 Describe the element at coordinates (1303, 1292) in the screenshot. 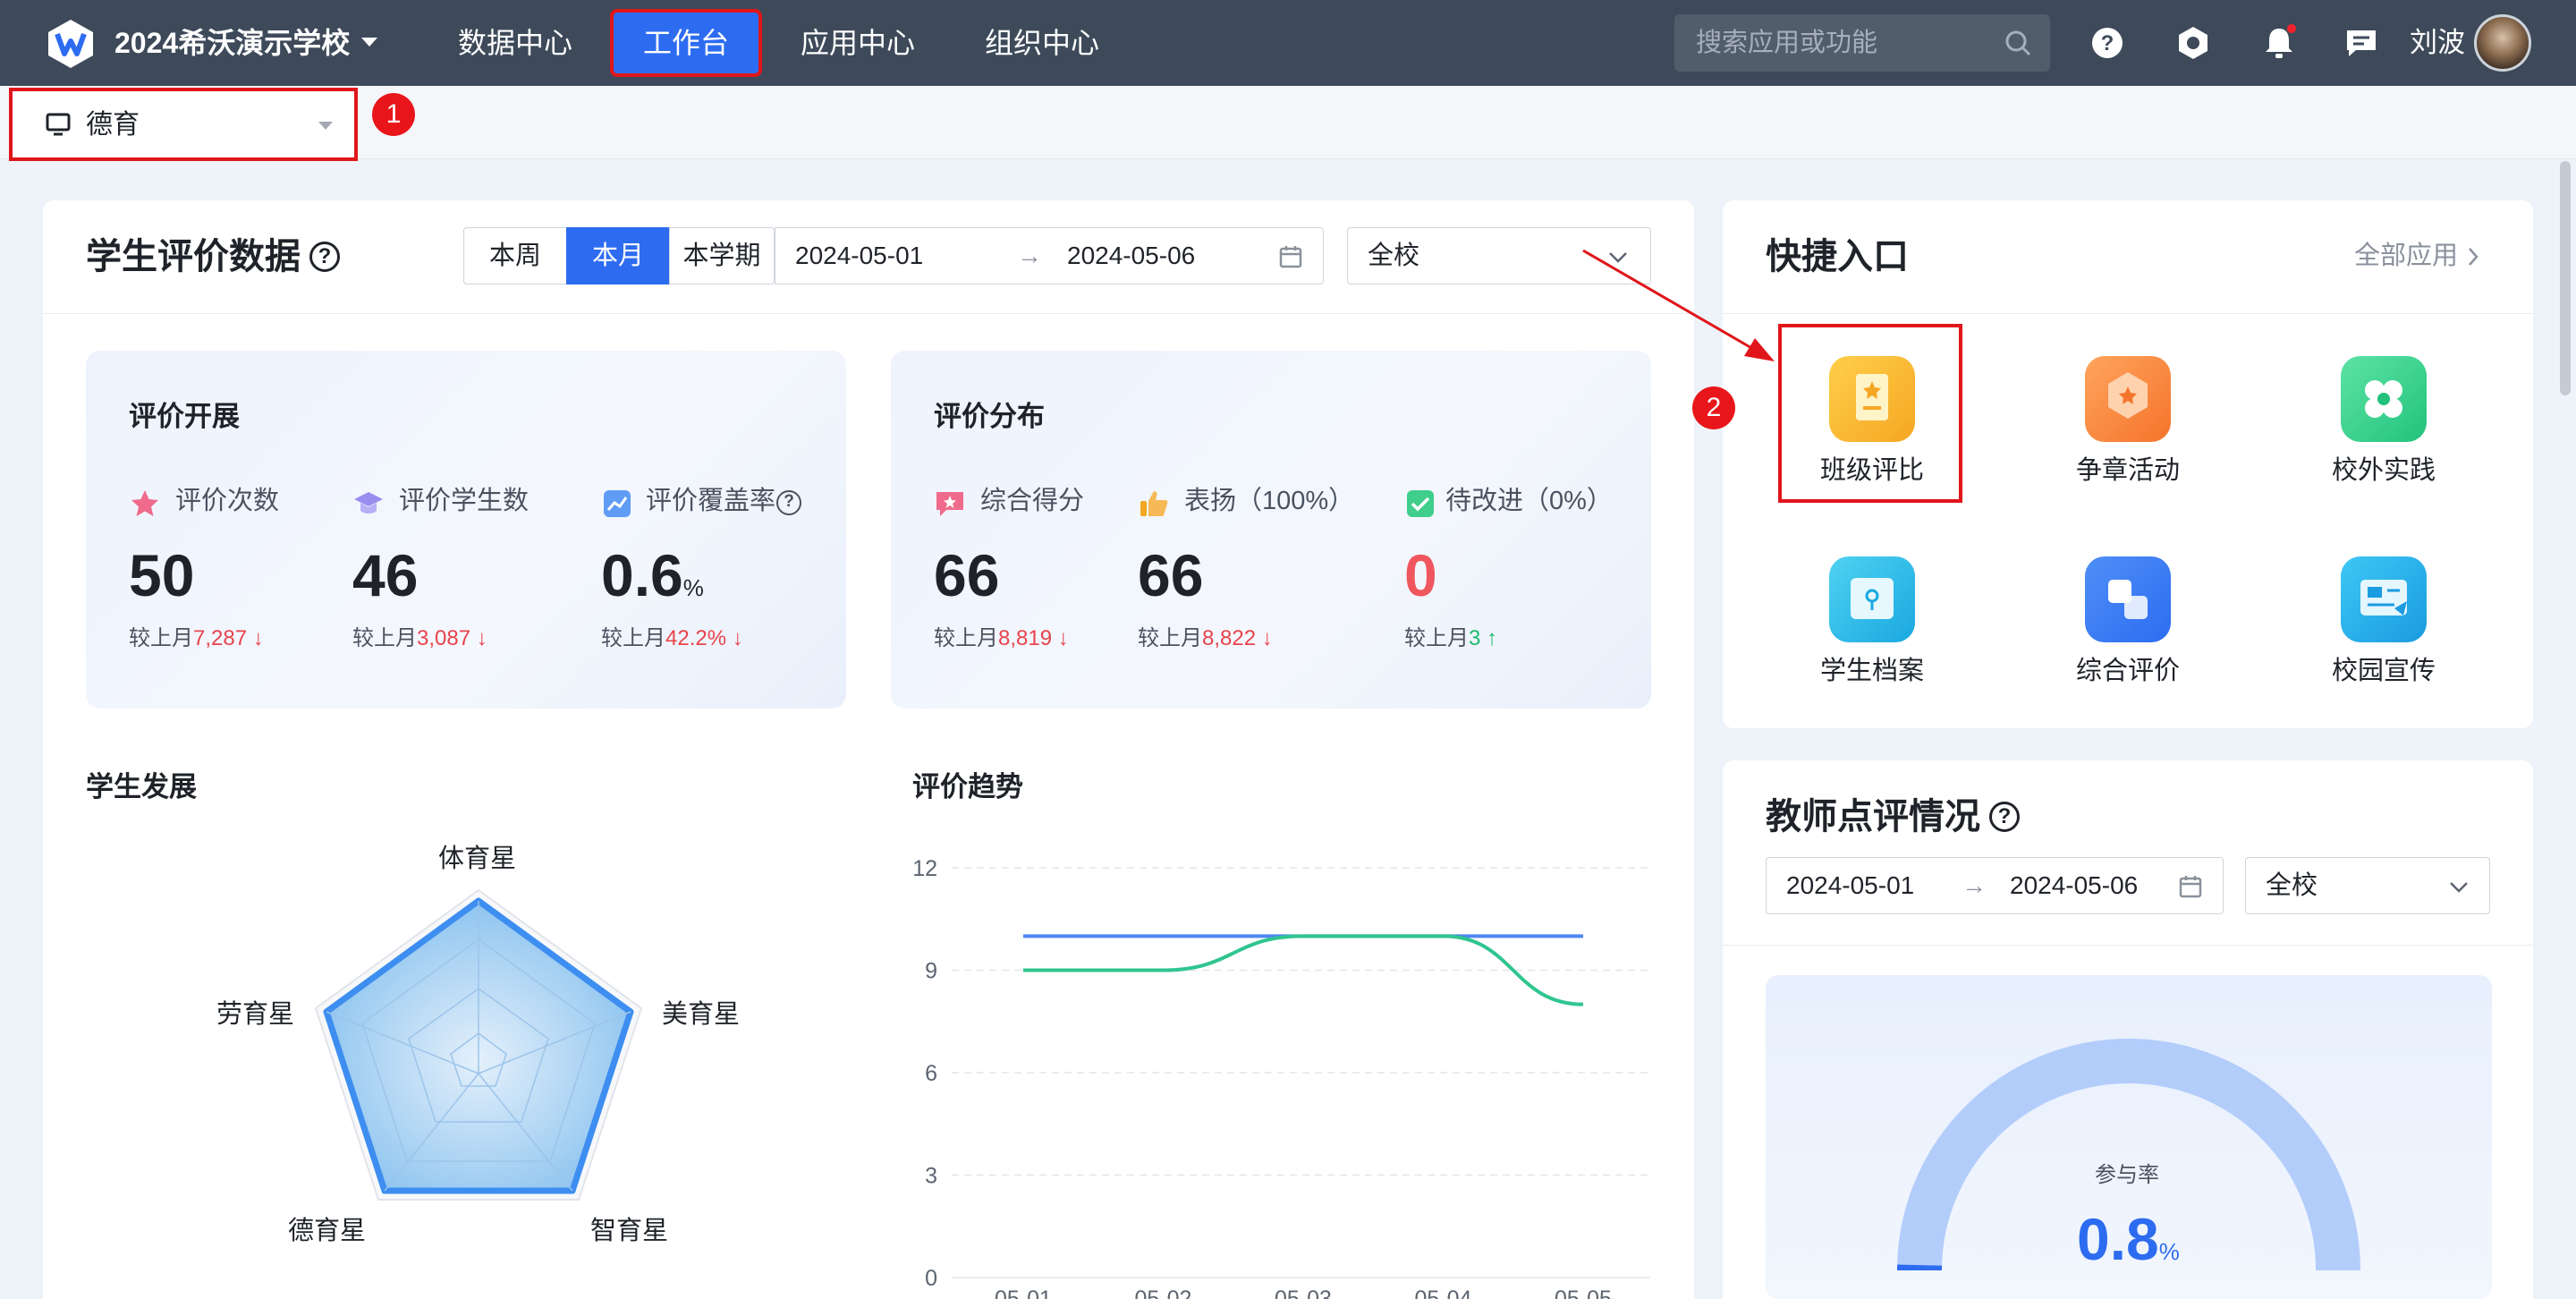

I see `x-tick-label: 05-03` at that location.